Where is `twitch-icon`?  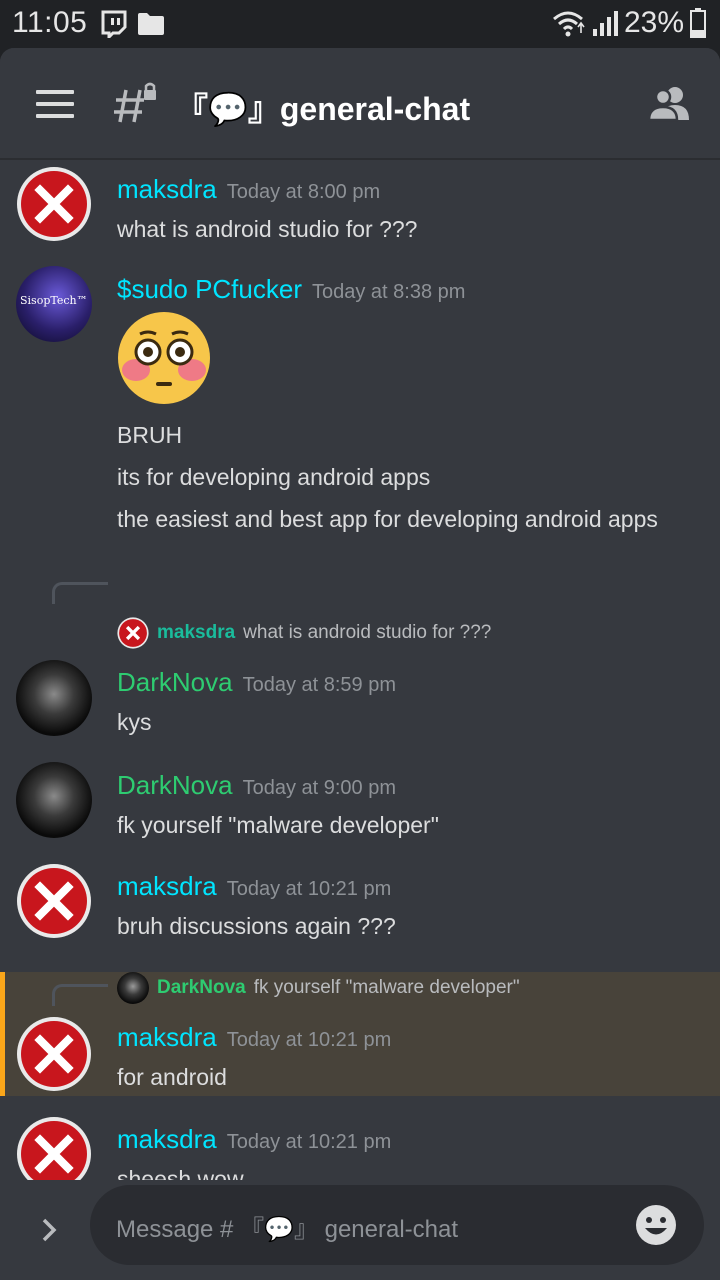 twitch-icon is located at coordinates (114, 24).